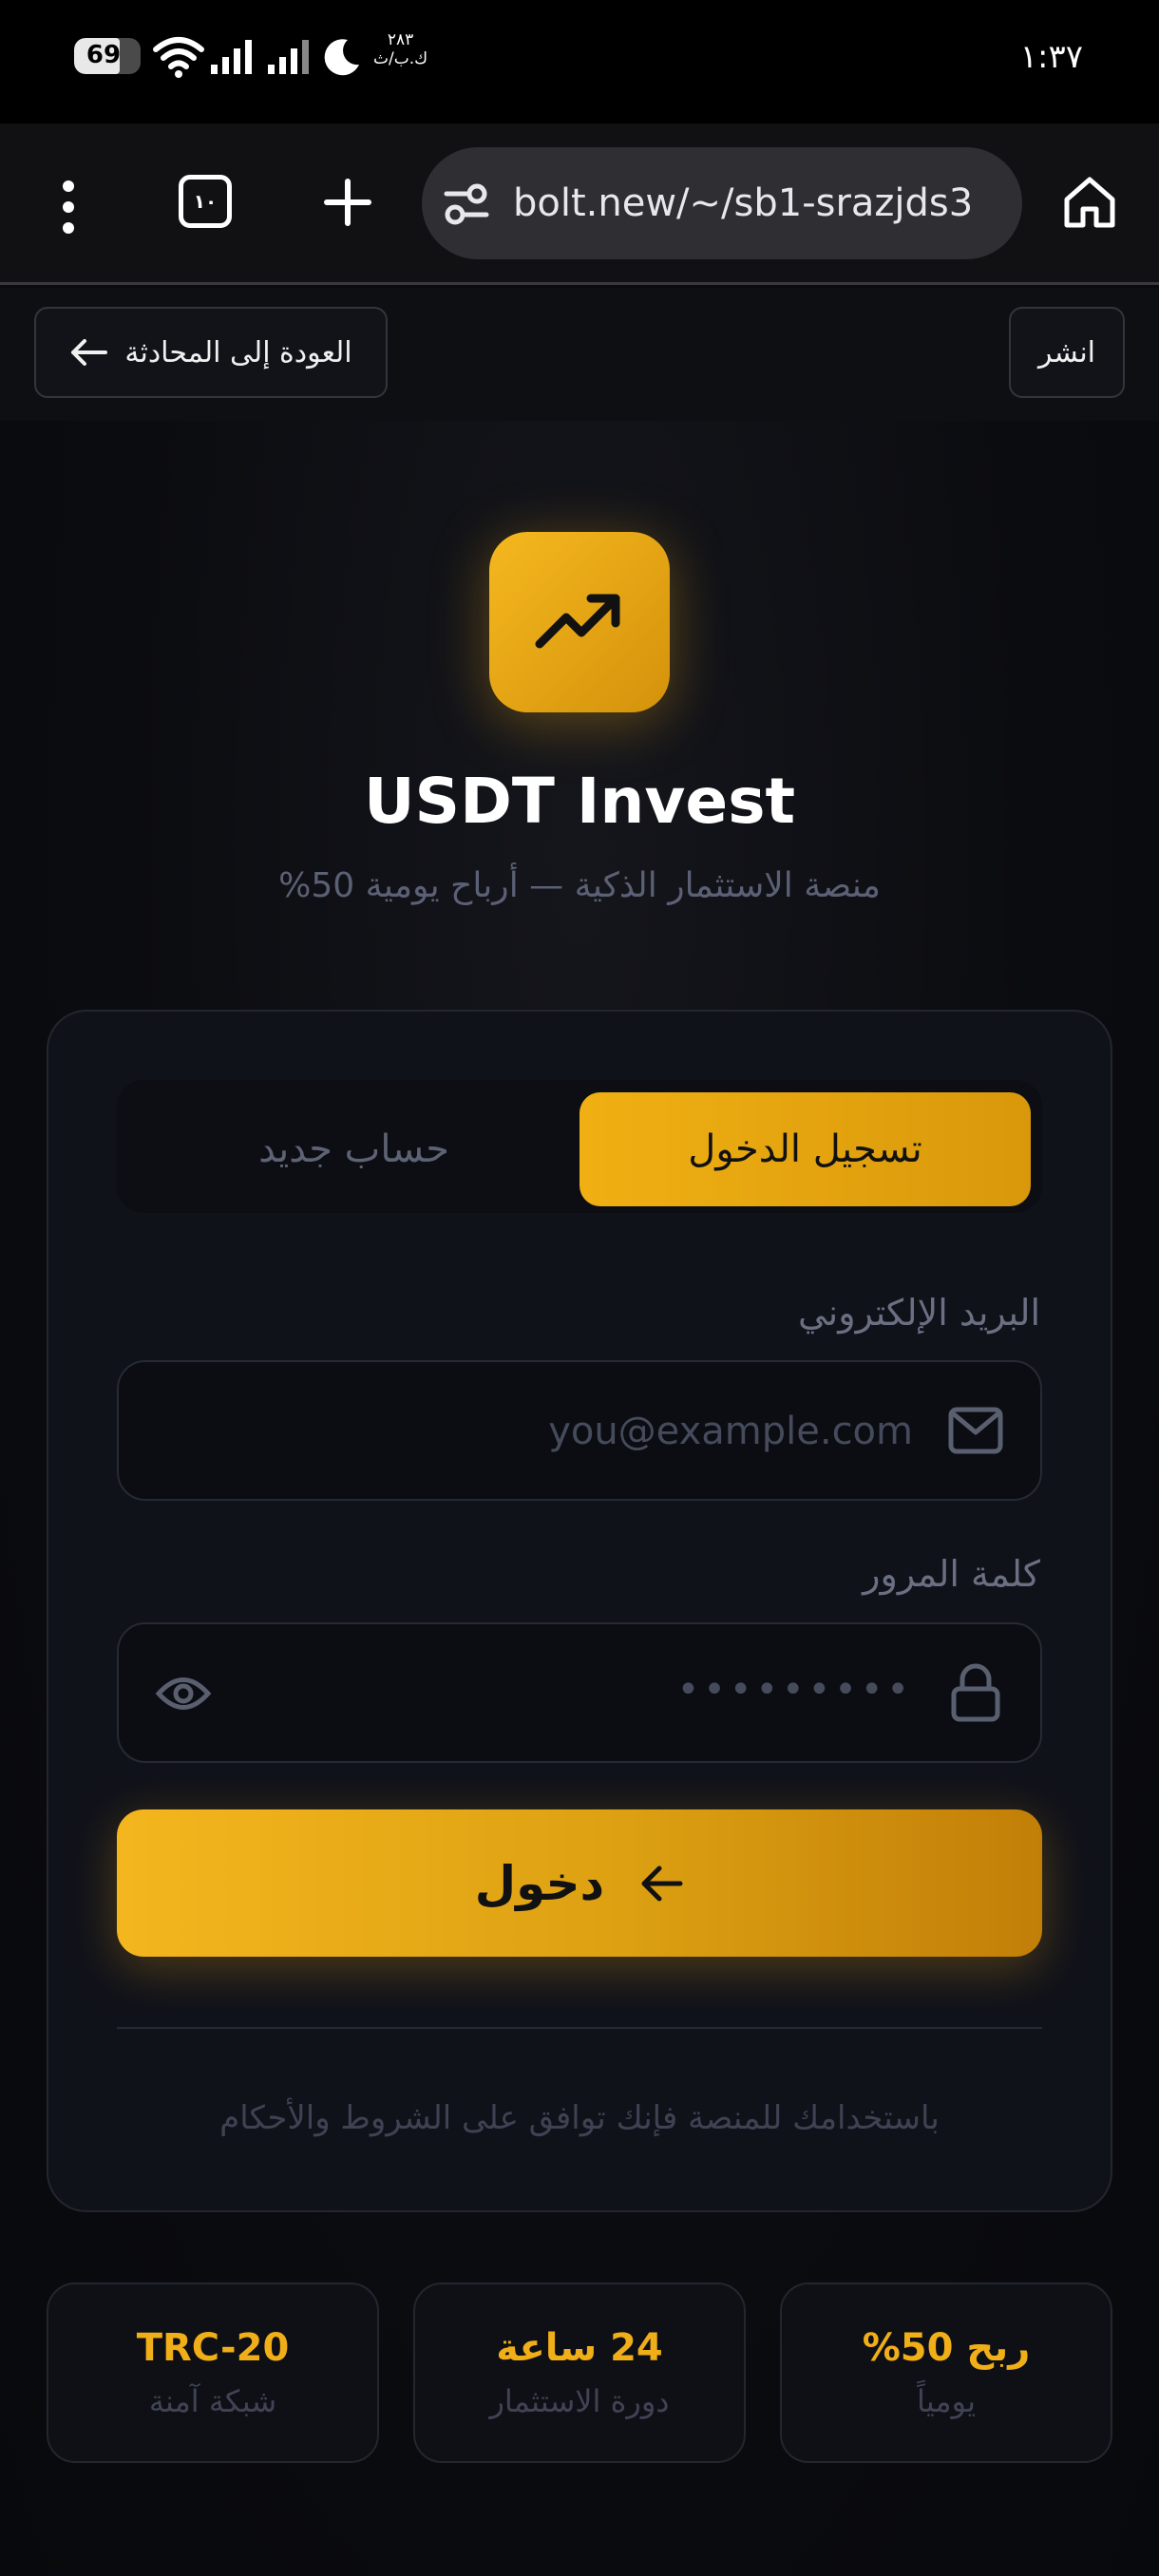 This screenshot has height=2576, width=1159. Describe the element at coordinates (730, 1431) in the screenshot. I see `email-placeholder: you@example.com` at that location.